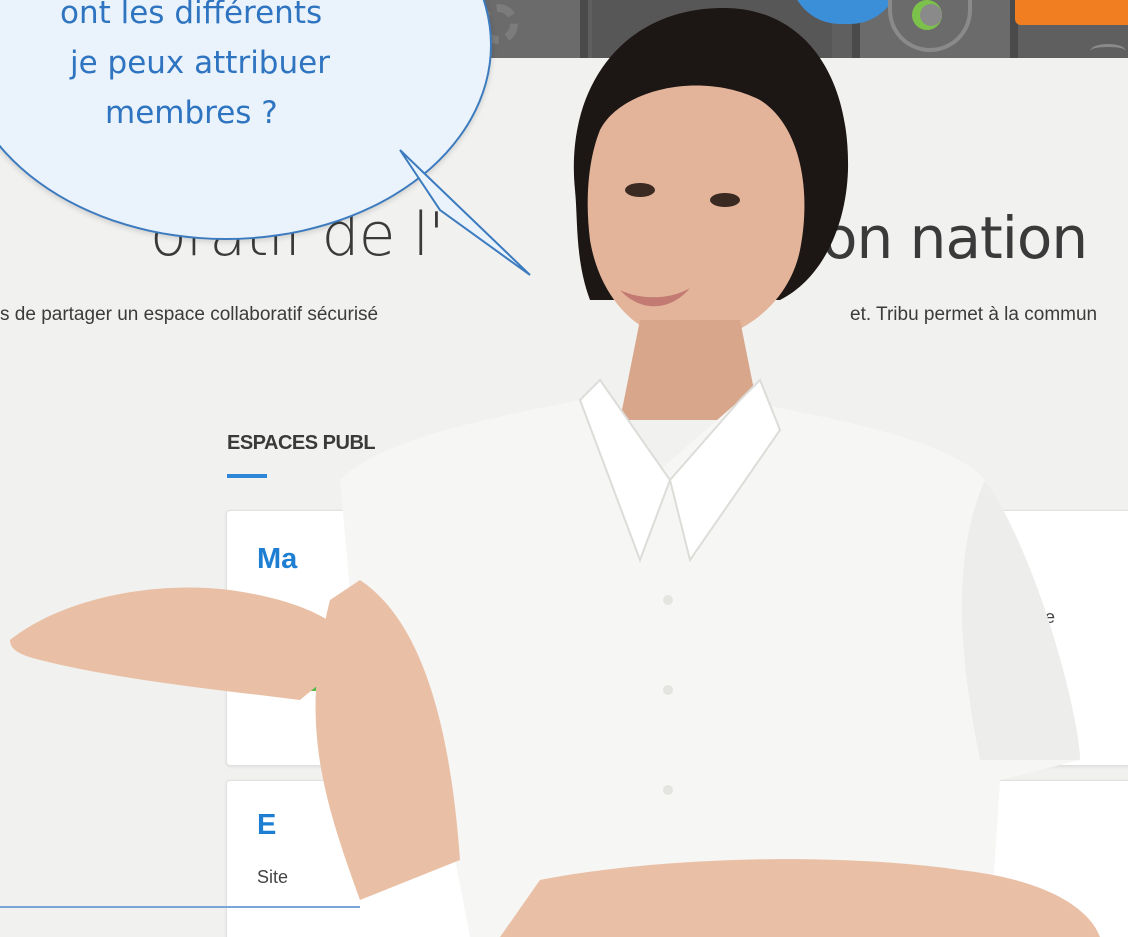 The image size is (1128, 937). What do you see at coordinates (191, 113) in the screenshot?
I see `speech-line: membres ?` at bounding box center [191, 113].